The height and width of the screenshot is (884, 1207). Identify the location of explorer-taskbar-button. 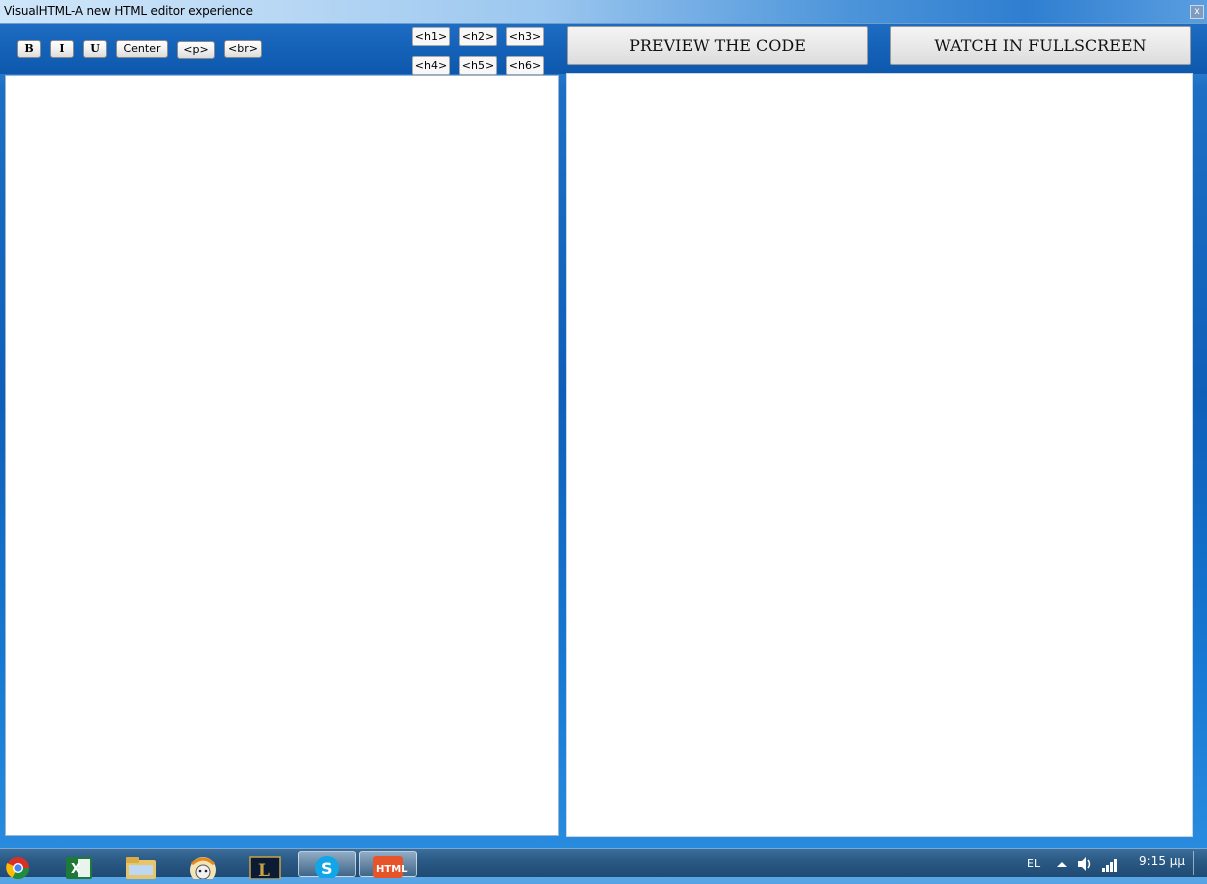
(142, 865).